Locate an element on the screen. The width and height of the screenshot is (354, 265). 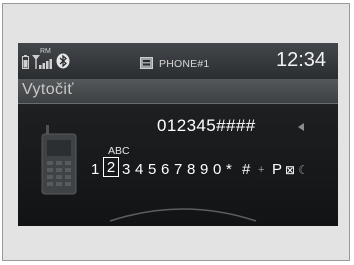
key-8: 8 is located at coordinates (191, 169).